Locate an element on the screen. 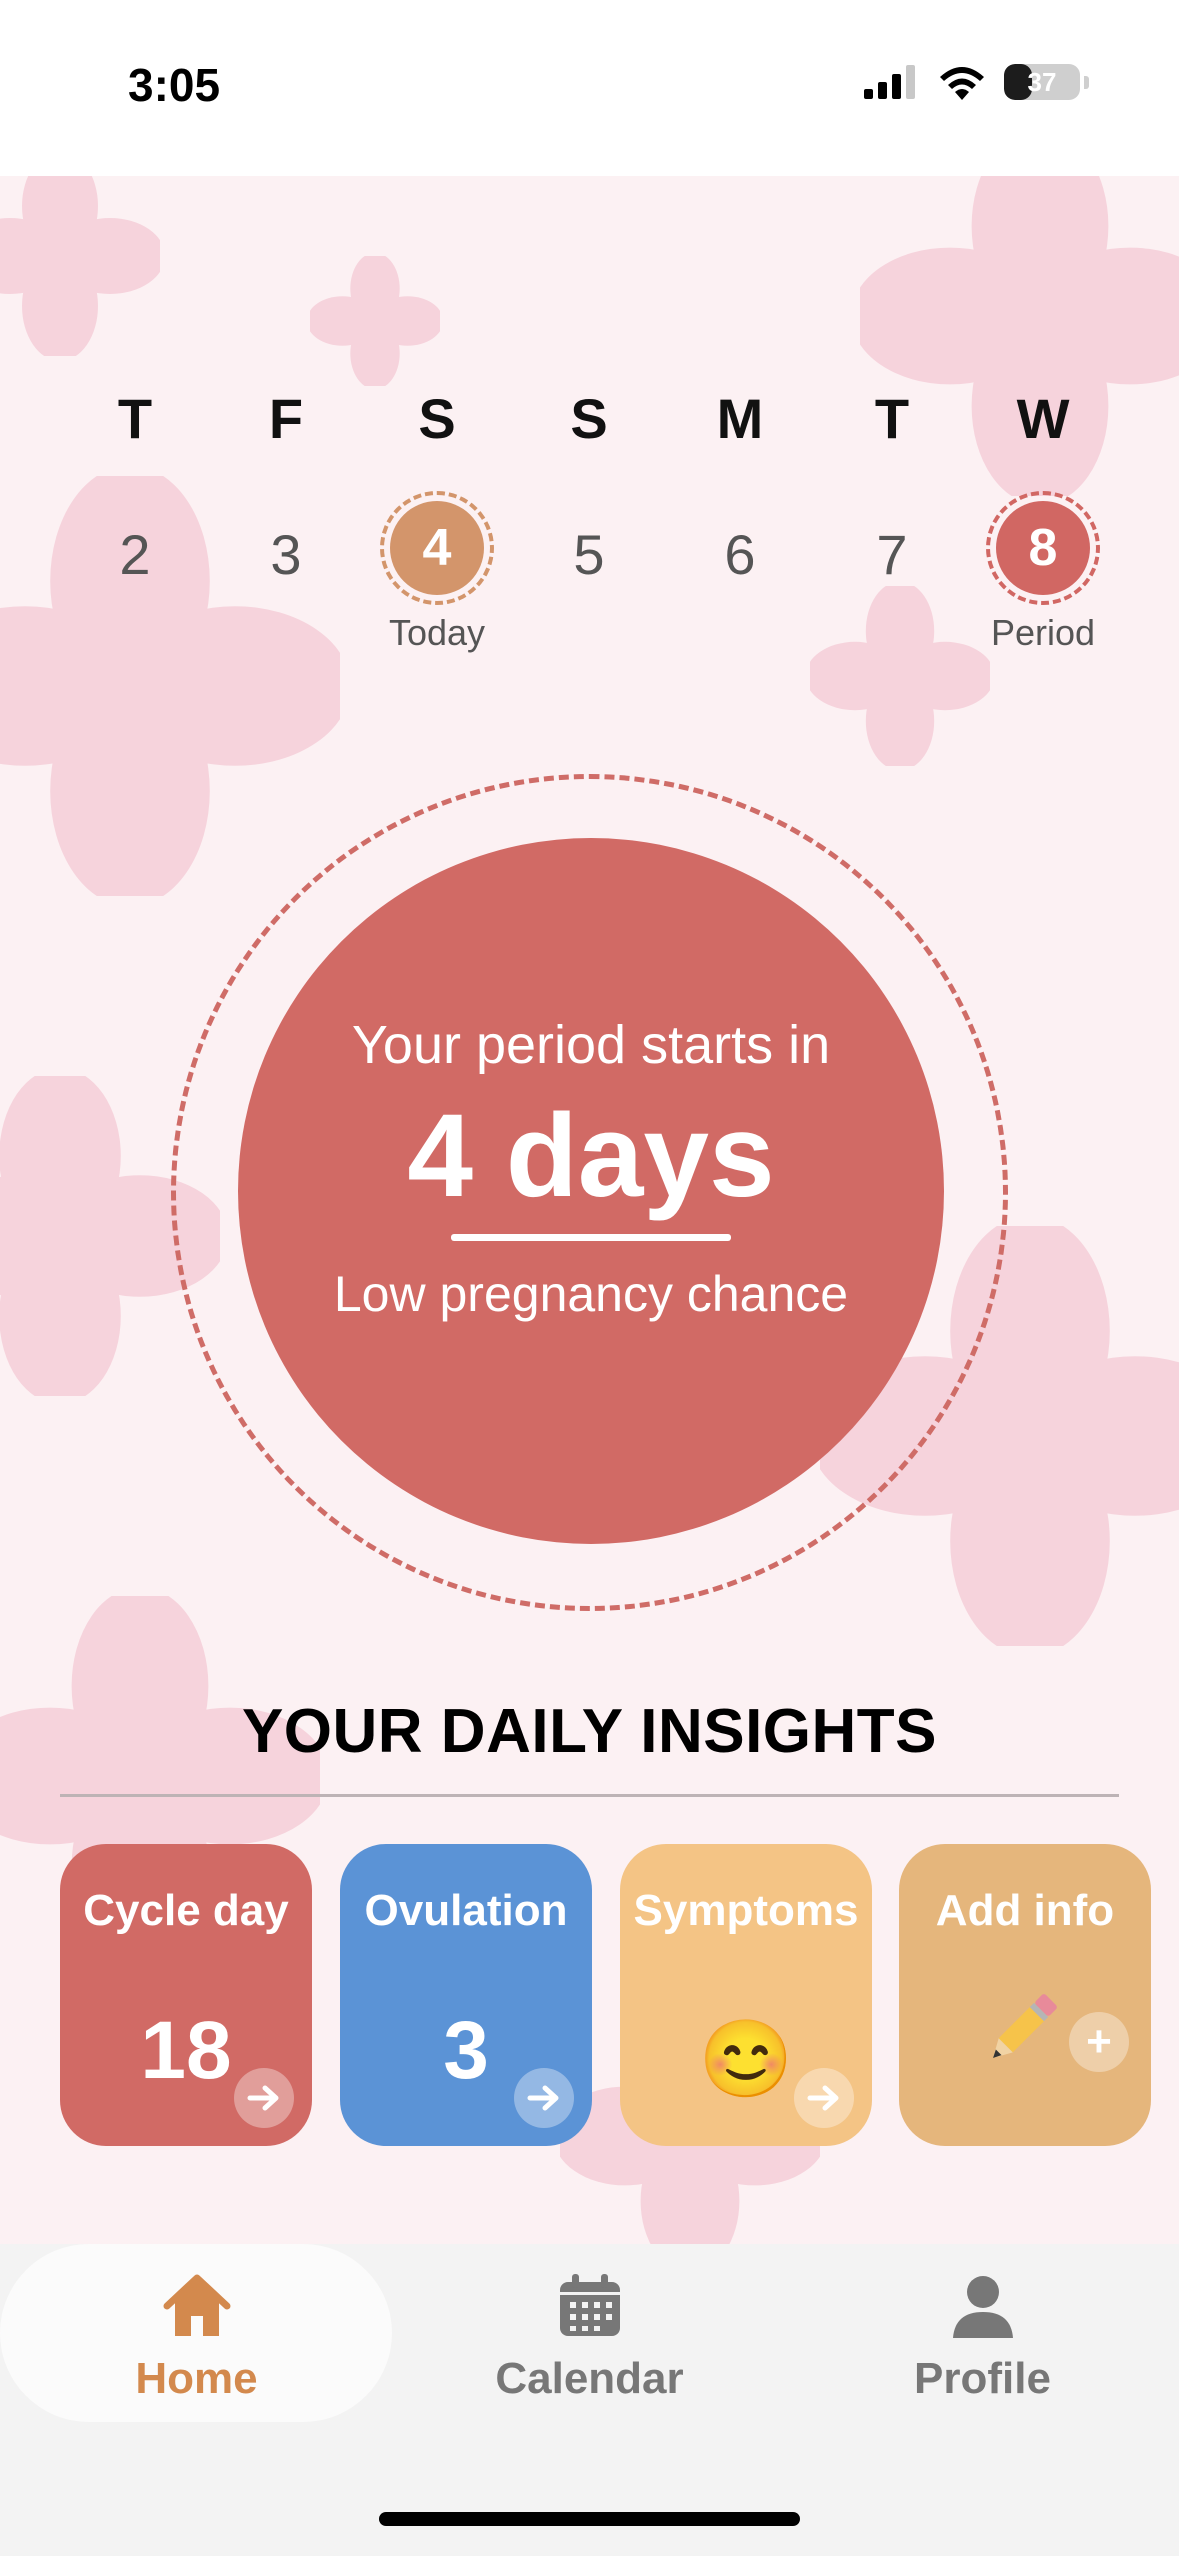  tab-profile: Profile is located at coordinates (982, 2334).